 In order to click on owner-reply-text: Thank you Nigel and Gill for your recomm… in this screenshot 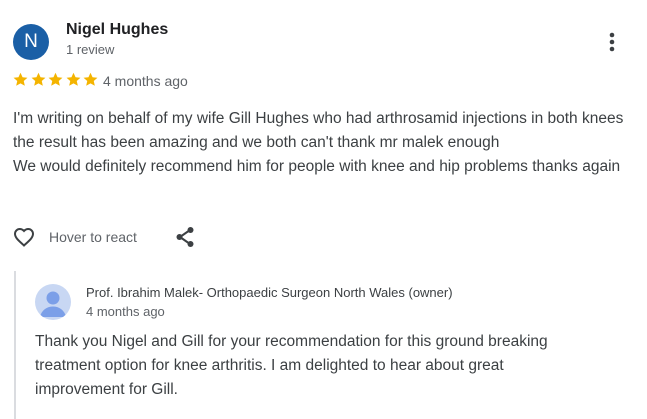, I will do `click(291, 365)`.